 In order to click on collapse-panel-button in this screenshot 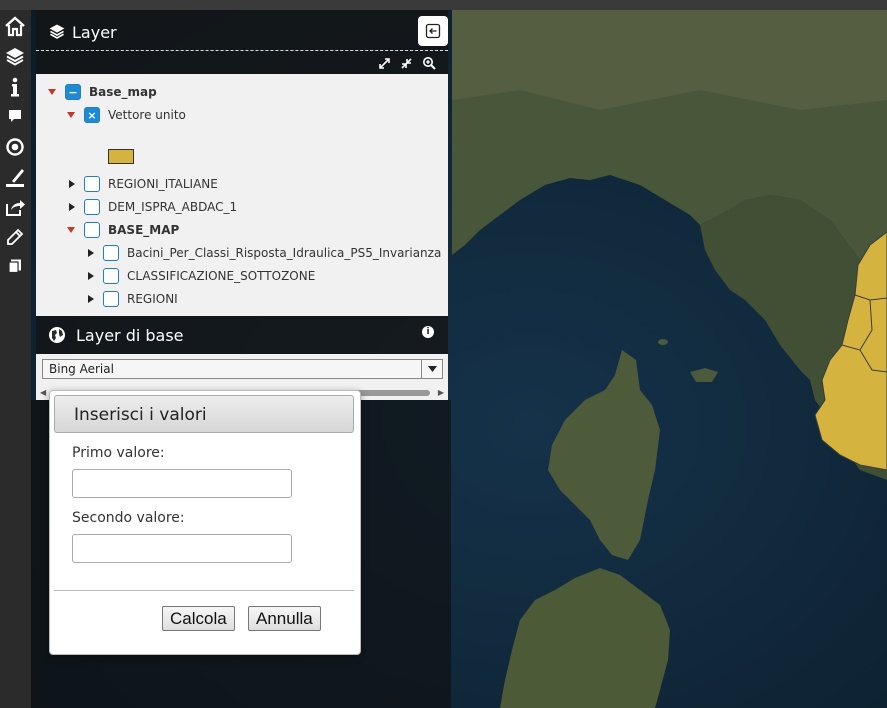, I will do `click(433, 31)`.